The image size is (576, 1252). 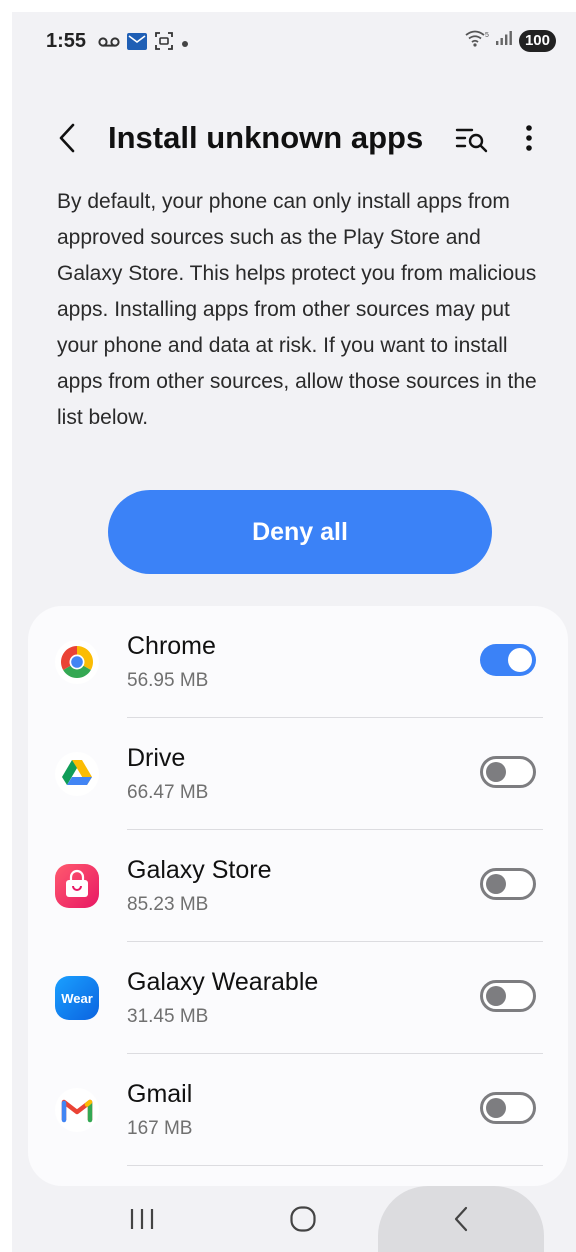 What do you see at coordinates (294, 43) in the screenshot?
I see `status-bar: 1:55 5 100` at bounding box center [294, 43].